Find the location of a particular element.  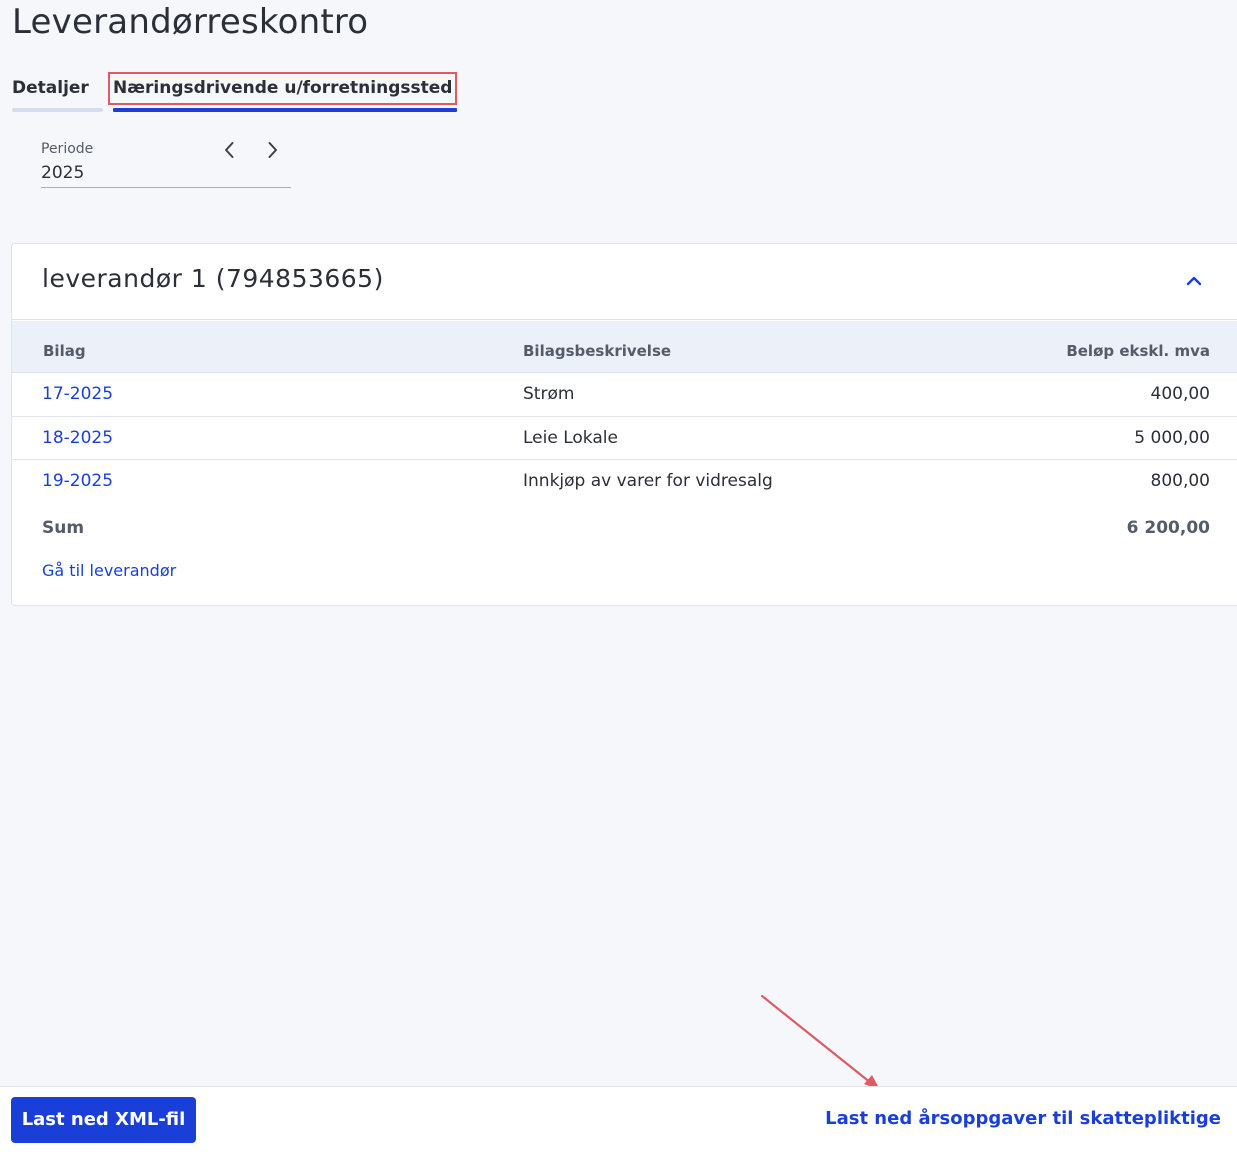

bilag-amount: 800,00 is located at coordinates (1180, 481).